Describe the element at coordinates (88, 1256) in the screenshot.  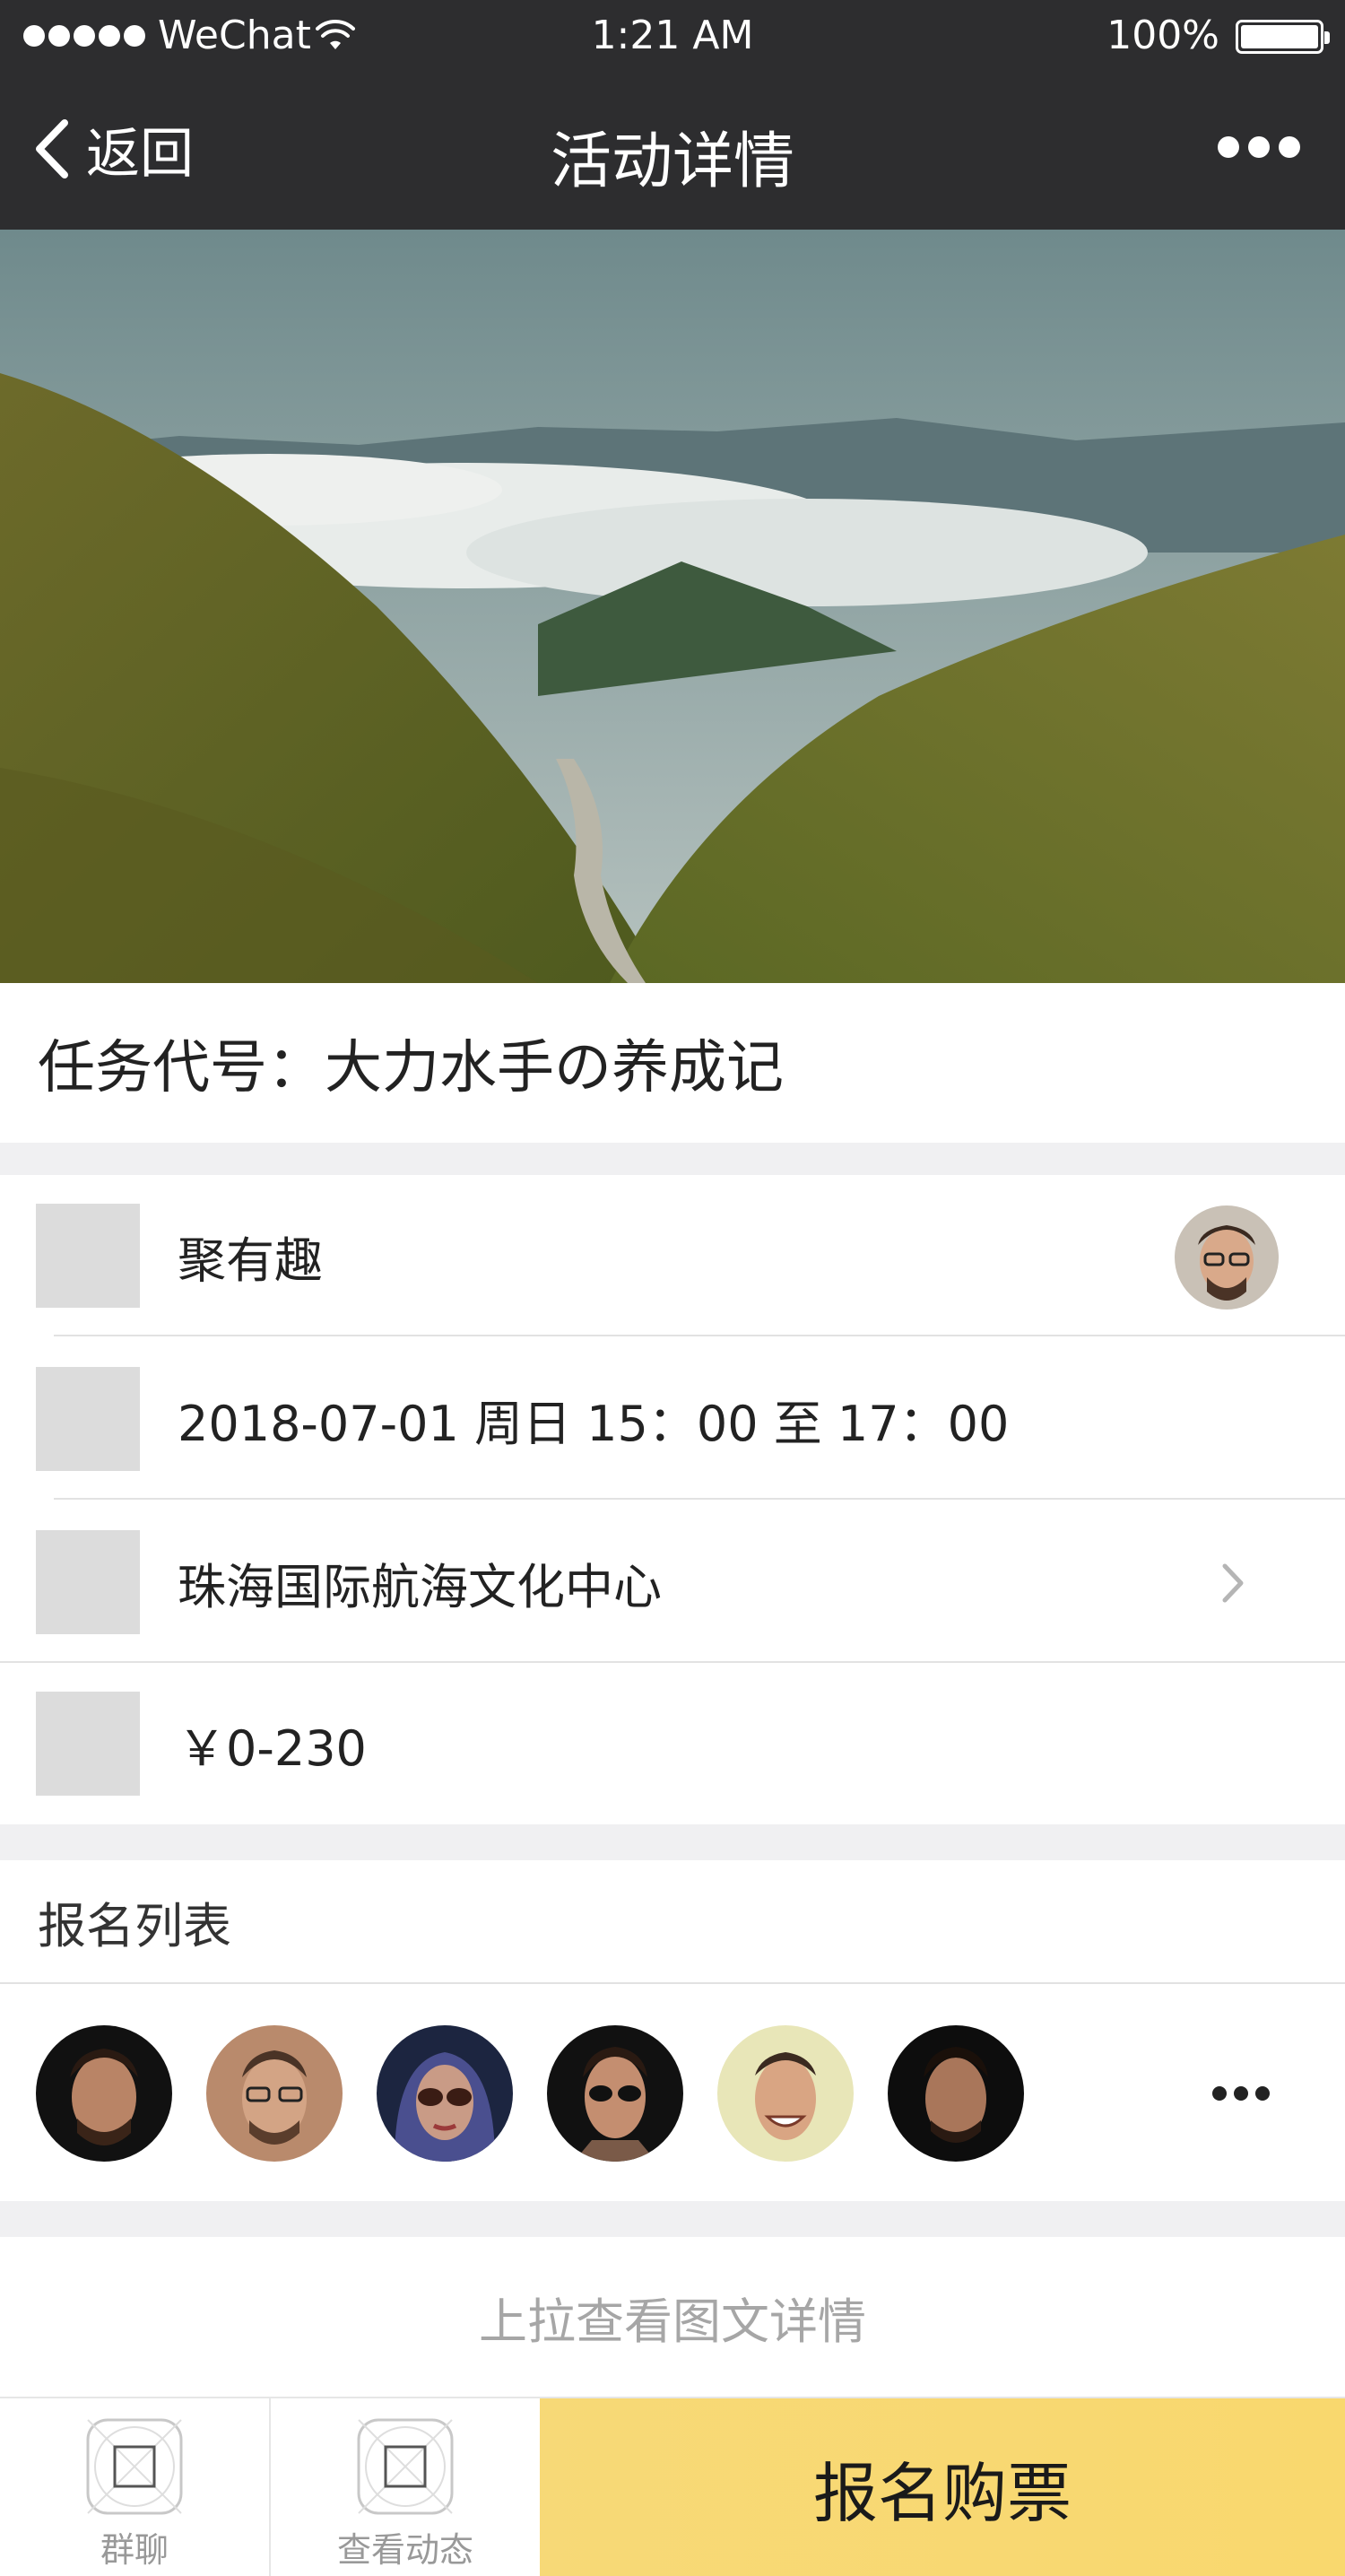
I see `organizer-icon` at that location.